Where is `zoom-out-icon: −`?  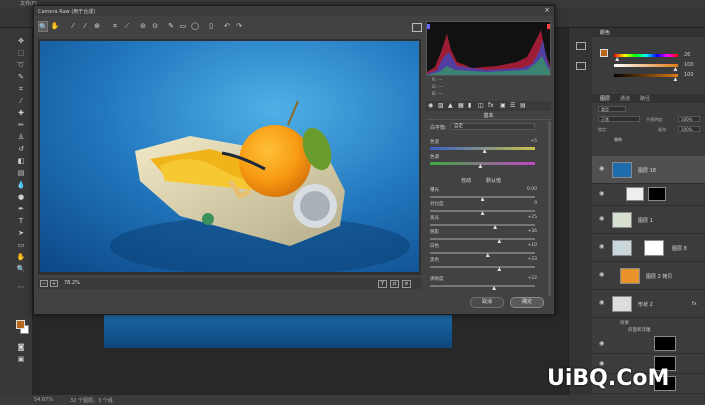
zoom-out-icon: − is located at coordinates (44, 283).